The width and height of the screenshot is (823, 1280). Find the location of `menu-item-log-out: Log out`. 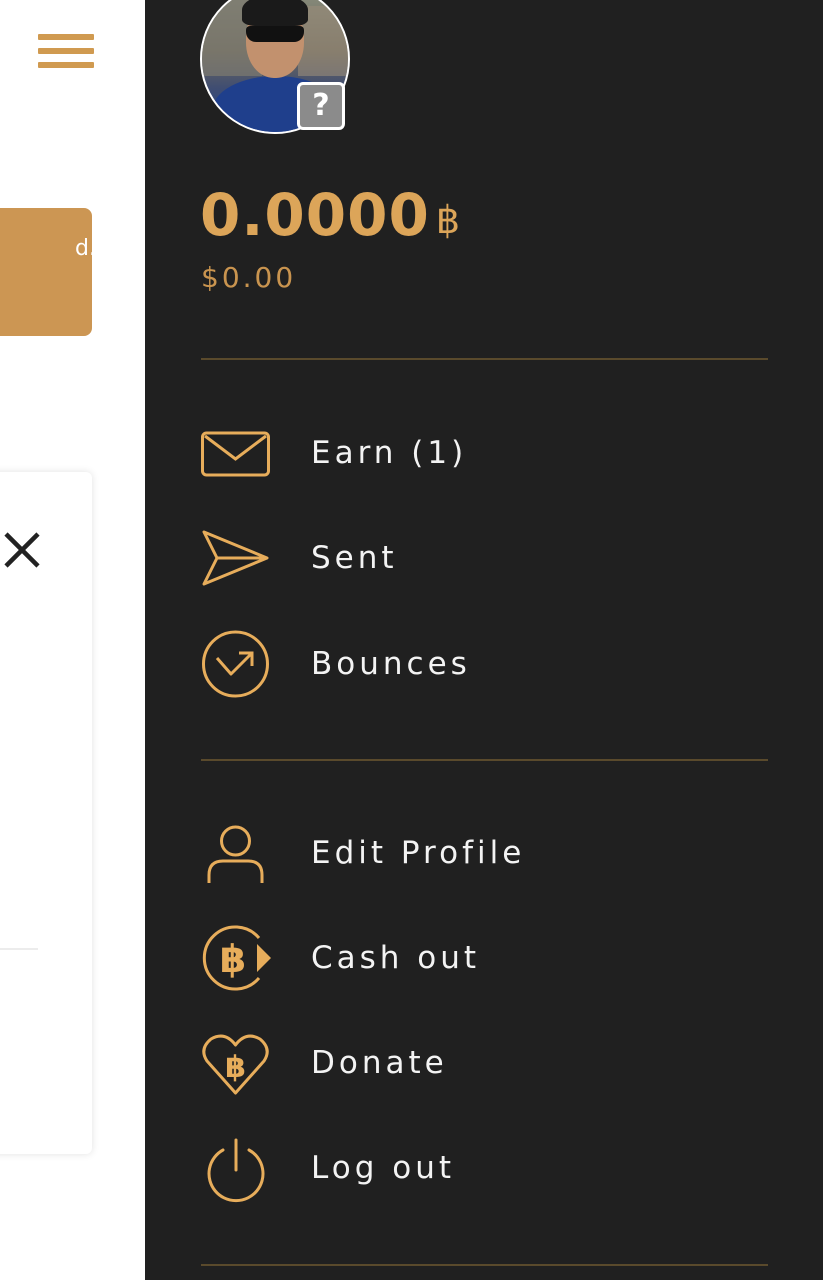

menu-item-log-out: Log out is located at coordinates (481, 1168).